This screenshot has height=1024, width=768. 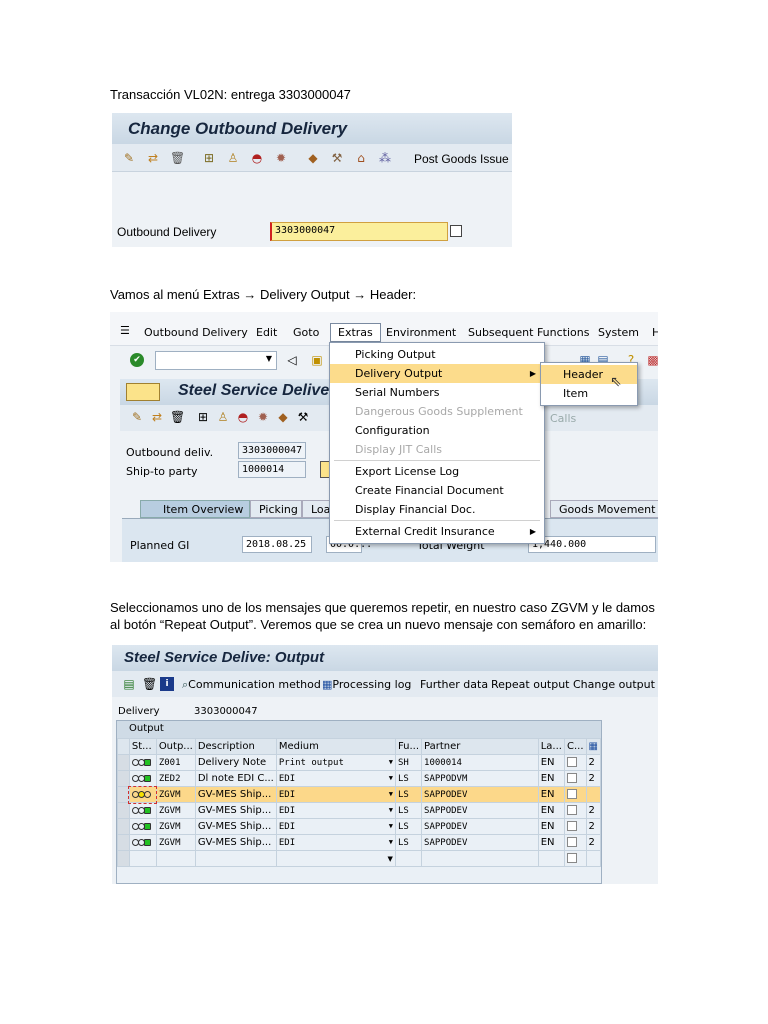 I want to click on menu-subsequent-functions: Subsequent Functions, so click(x=528, y=332).